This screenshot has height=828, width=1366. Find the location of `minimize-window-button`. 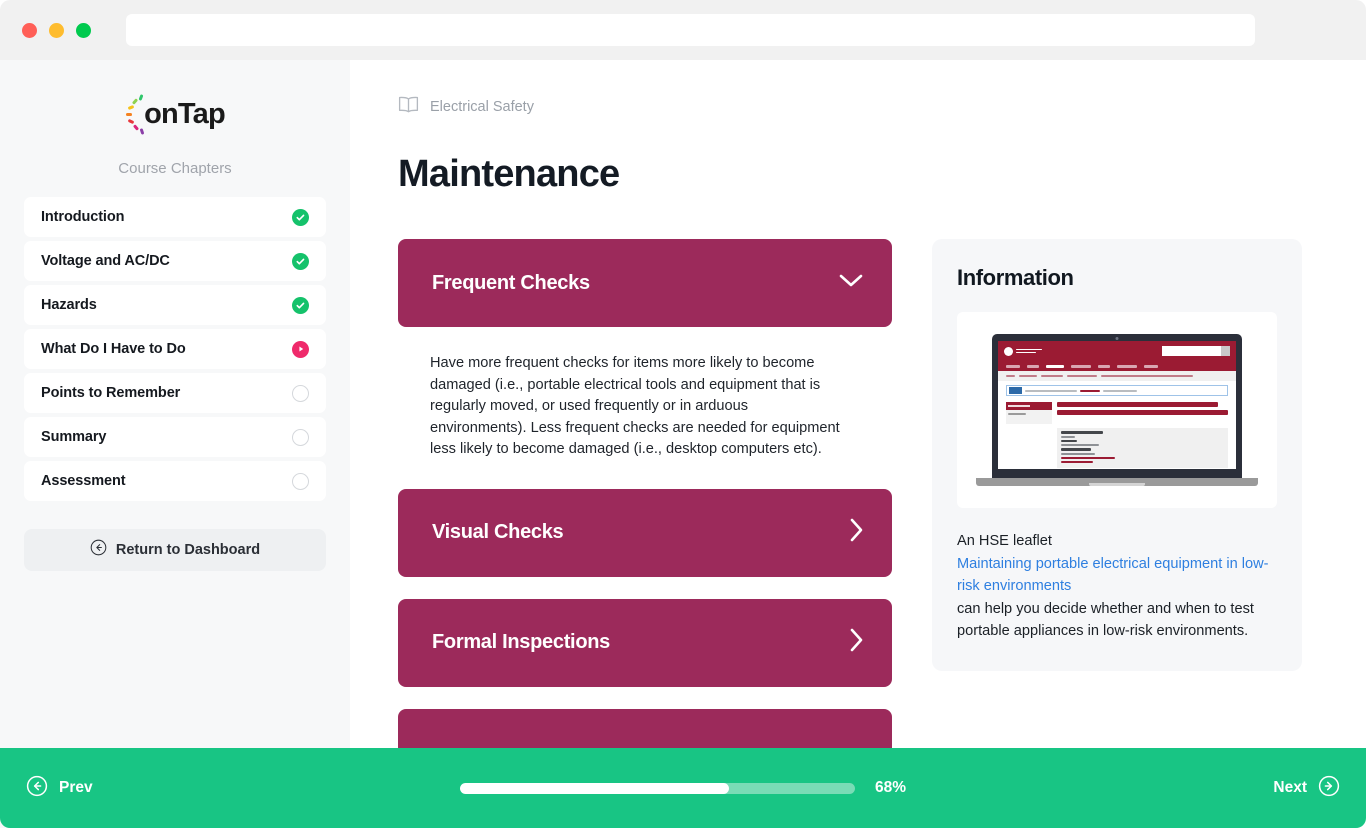

minimize-window-button is located at coordinates (56, 30).